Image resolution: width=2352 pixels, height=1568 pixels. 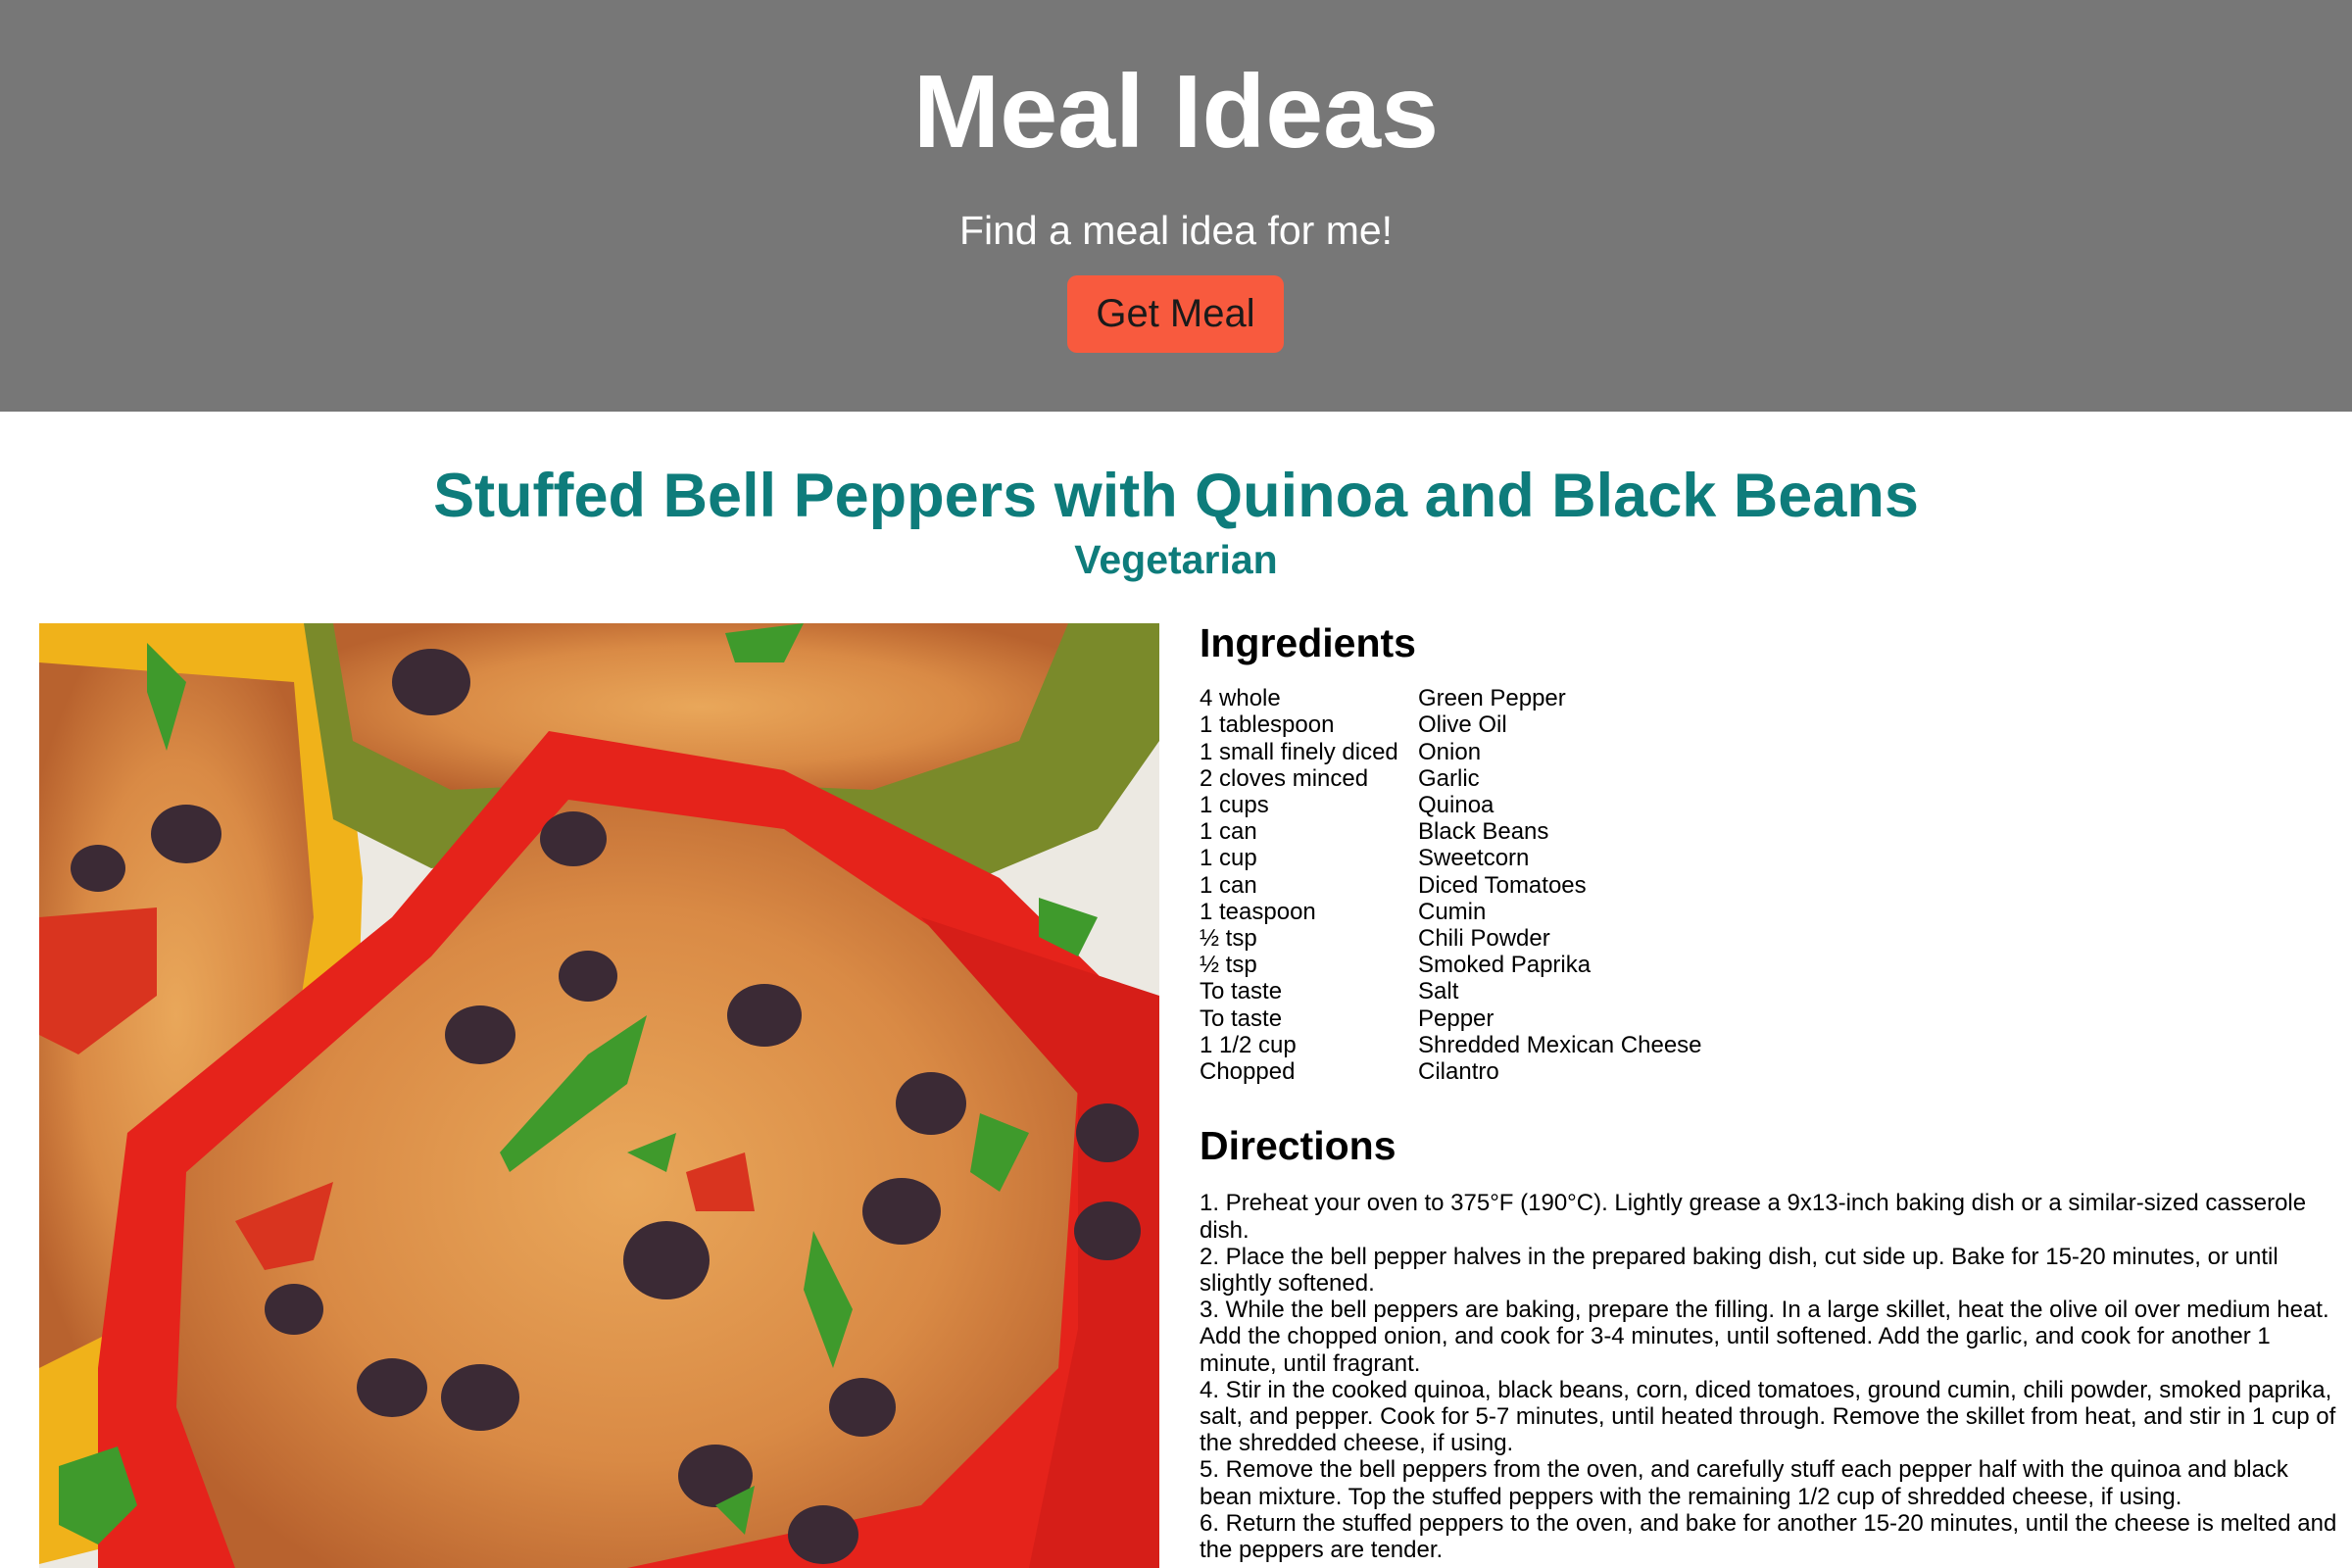 I want to click on ingredient-name: Pepper, so click(x=1456, y=1018).